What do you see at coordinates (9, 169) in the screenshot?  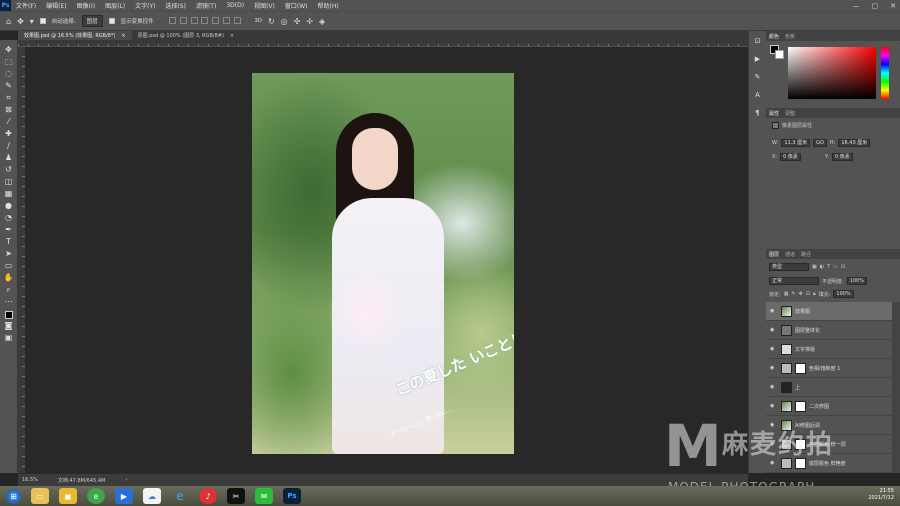 I see `history-brush-tool-icon: ↺` at bounding box center [9, 169].